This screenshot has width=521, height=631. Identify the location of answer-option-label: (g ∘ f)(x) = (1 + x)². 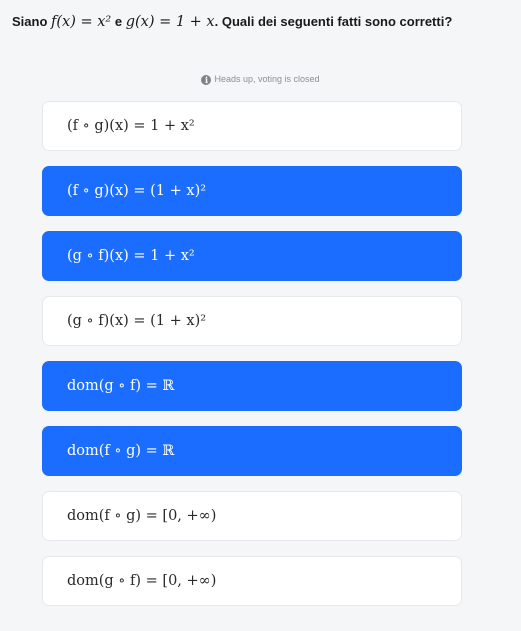
(137, 321).